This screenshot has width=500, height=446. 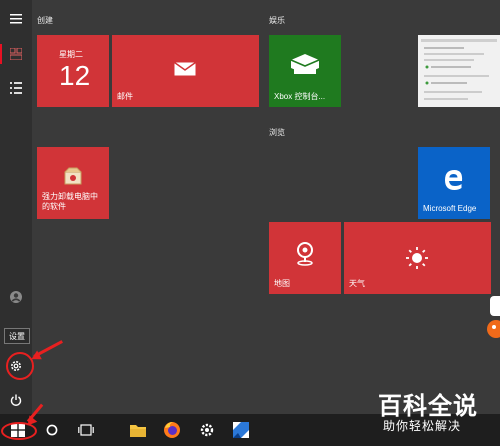 What do you see at coordinates (428, 406) in the screenshot?
I see `watermark-title: 百科全说` at bounding box center [428, 406].